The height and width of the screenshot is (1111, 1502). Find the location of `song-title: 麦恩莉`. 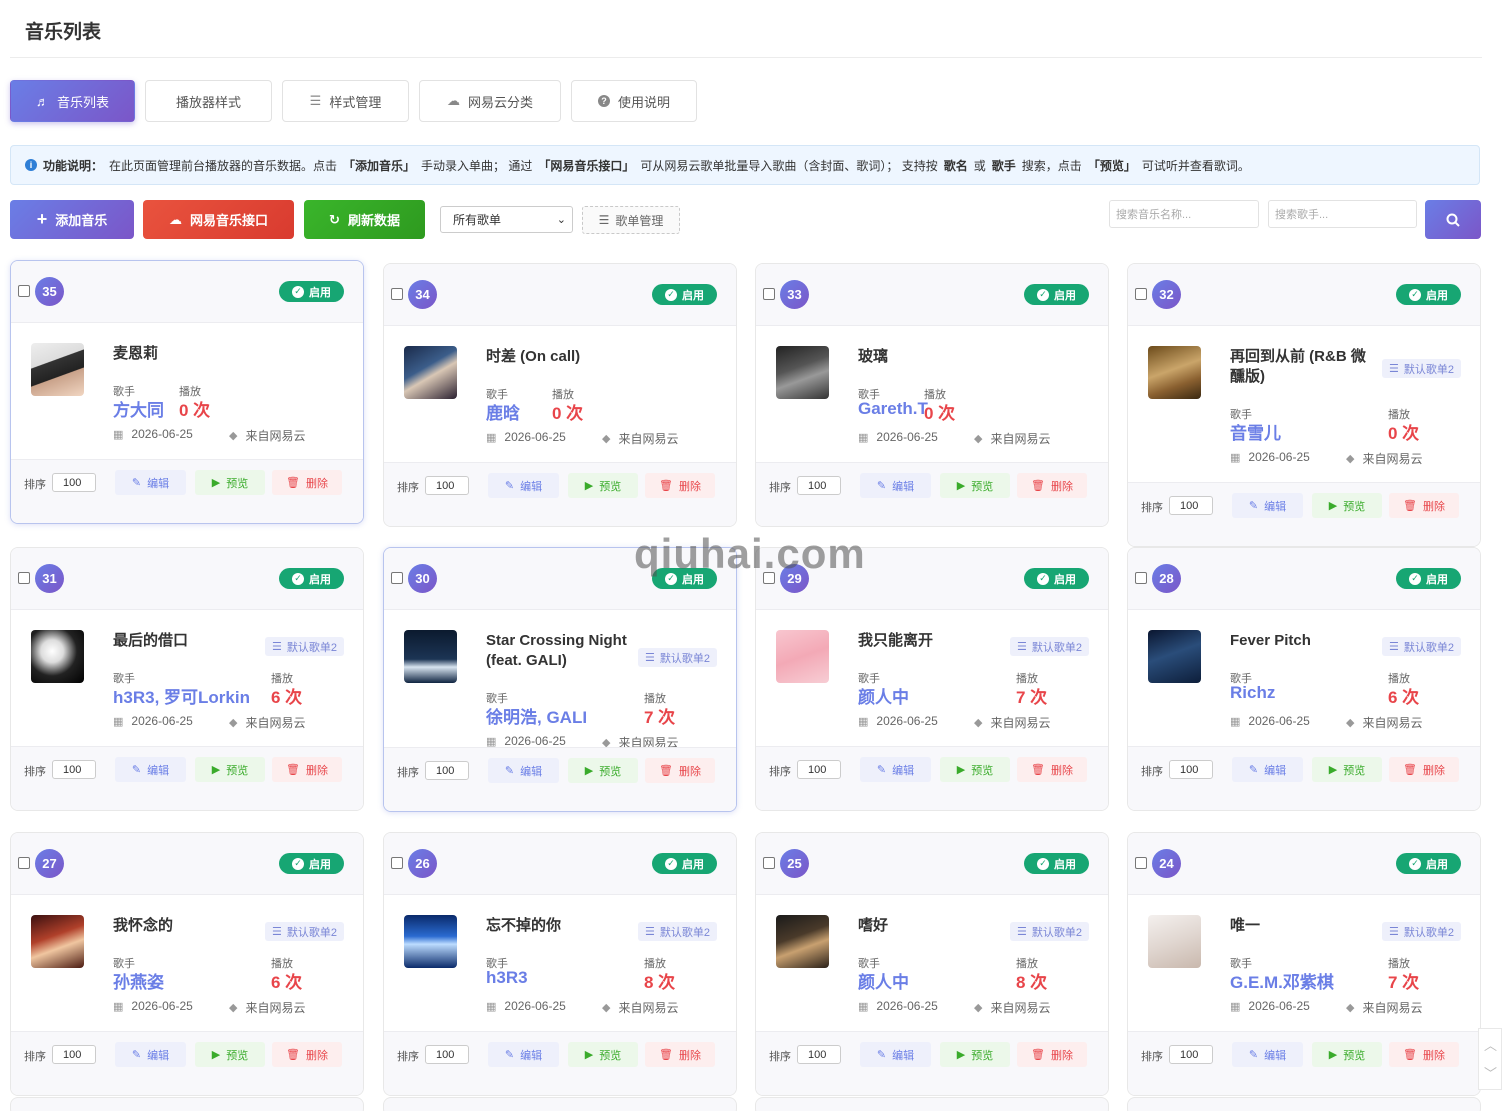

song-title: 麦恩莉 is located at coordinates (136, 353).